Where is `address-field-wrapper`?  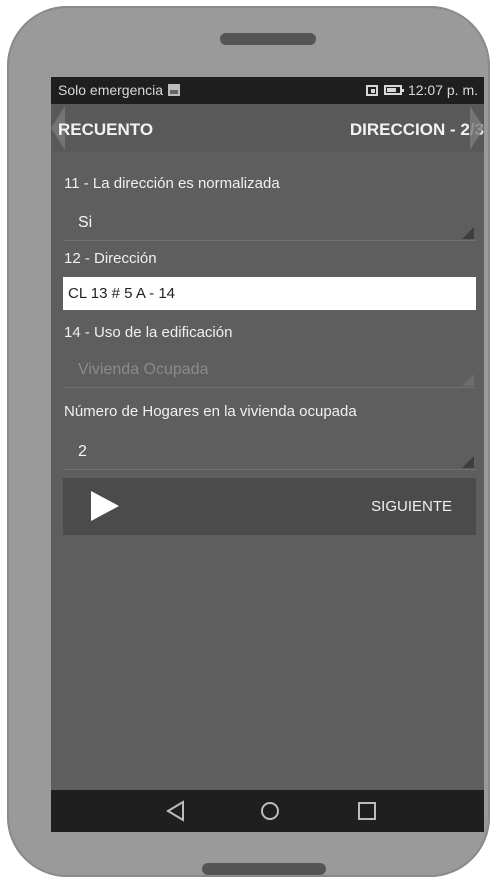 address-field-wrapper is located at coordinates (269, 293).